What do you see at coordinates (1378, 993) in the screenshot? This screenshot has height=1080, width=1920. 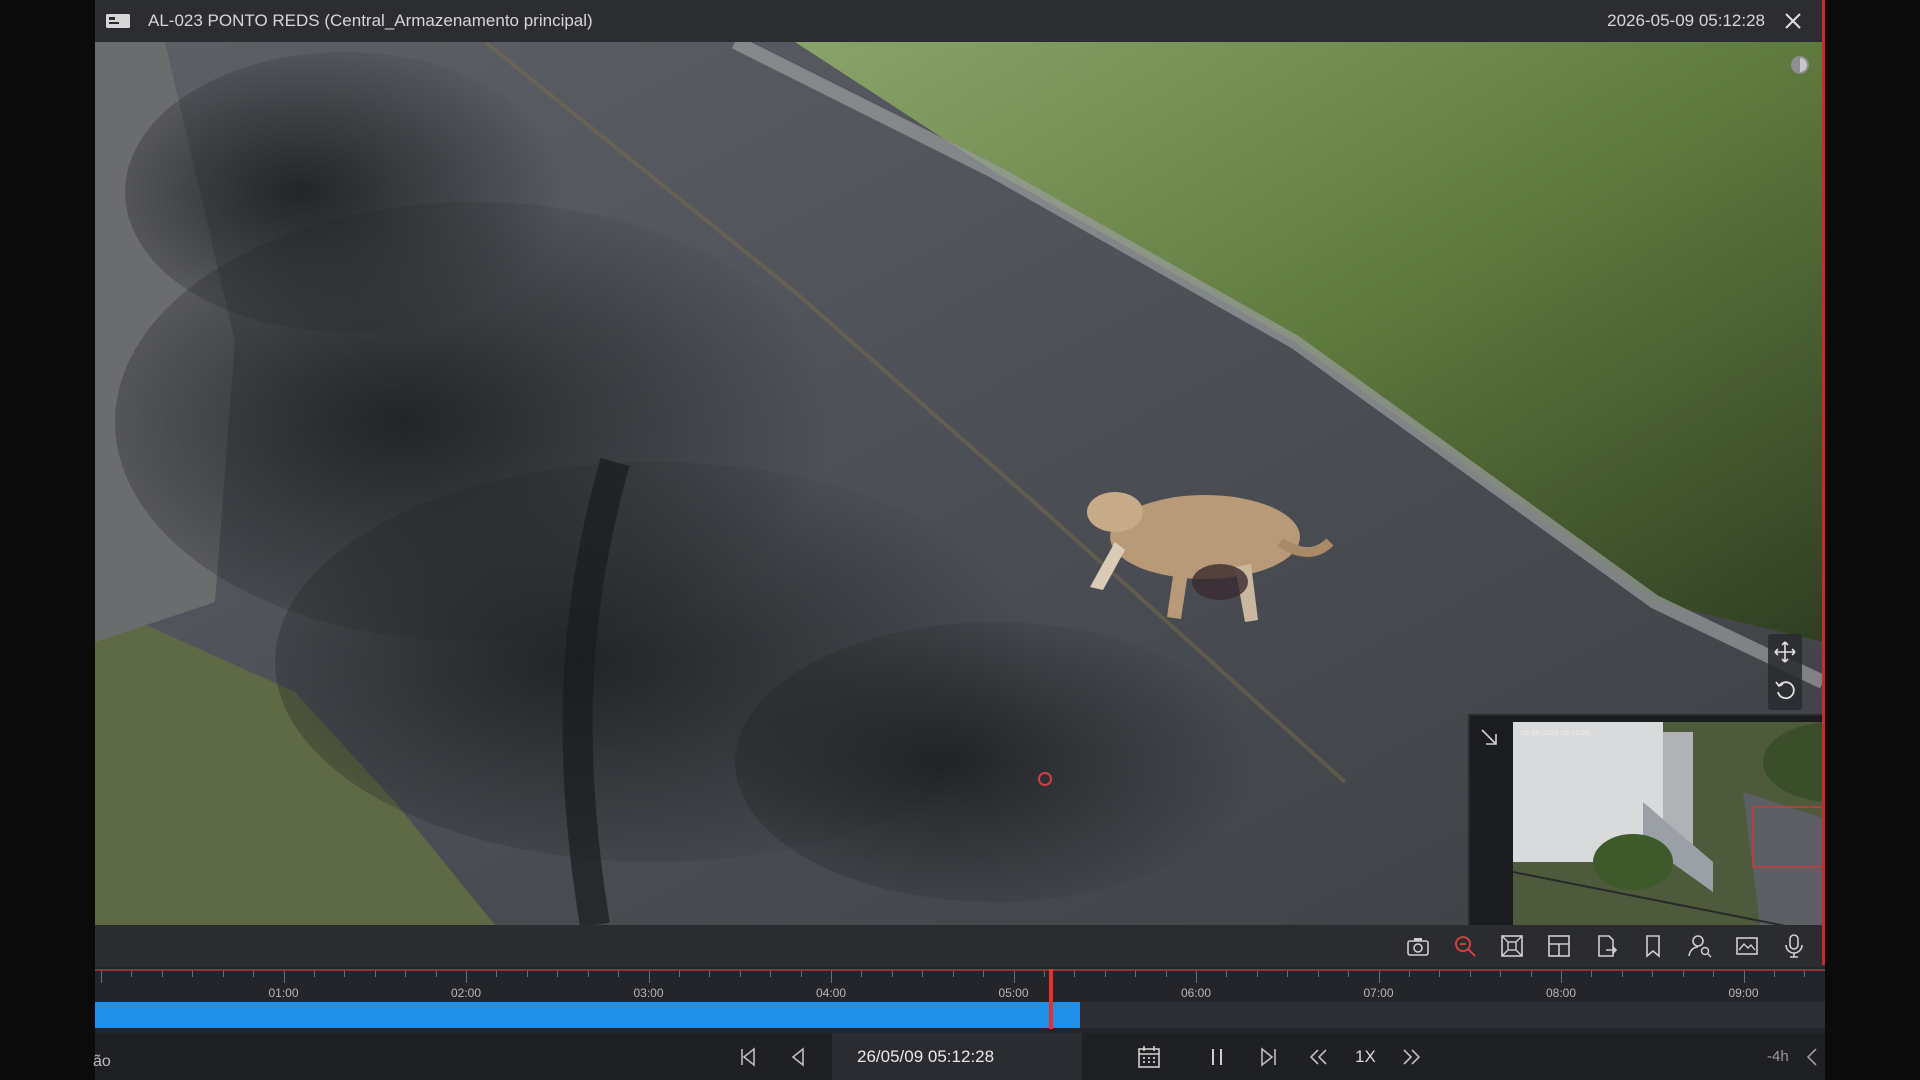 I see `timeline-label: 07:00` at bounding box center [1378, 993].